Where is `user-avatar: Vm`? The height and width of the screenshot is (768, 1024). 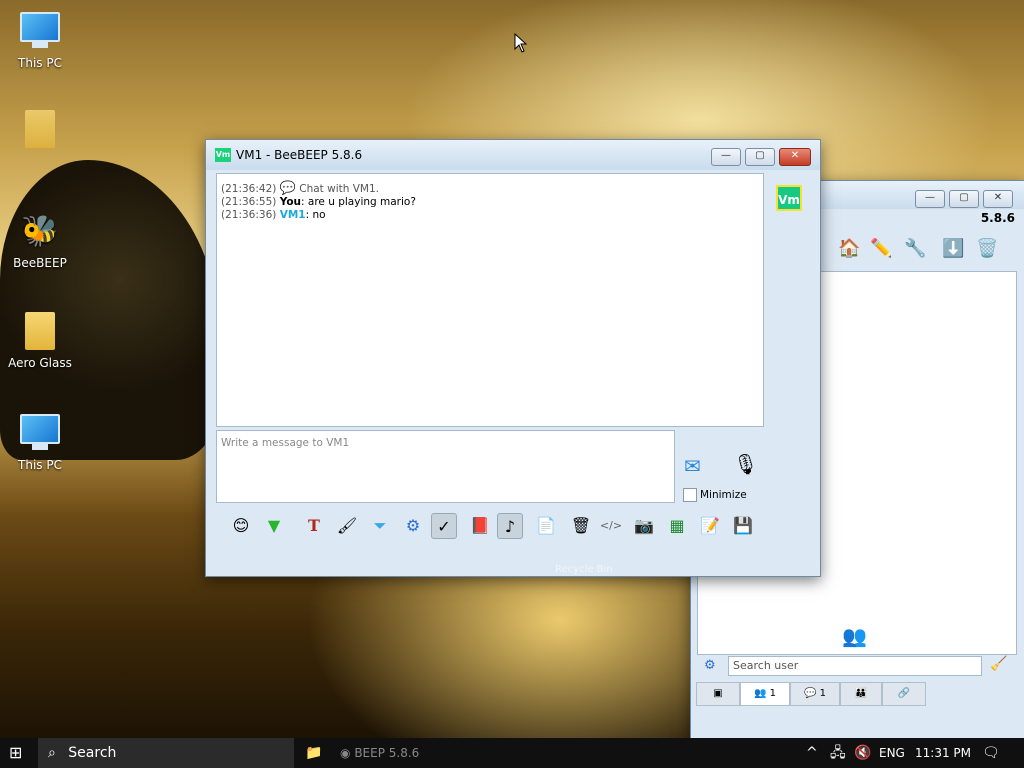
user-avatar: Vm is located at coordinates (789, 198).